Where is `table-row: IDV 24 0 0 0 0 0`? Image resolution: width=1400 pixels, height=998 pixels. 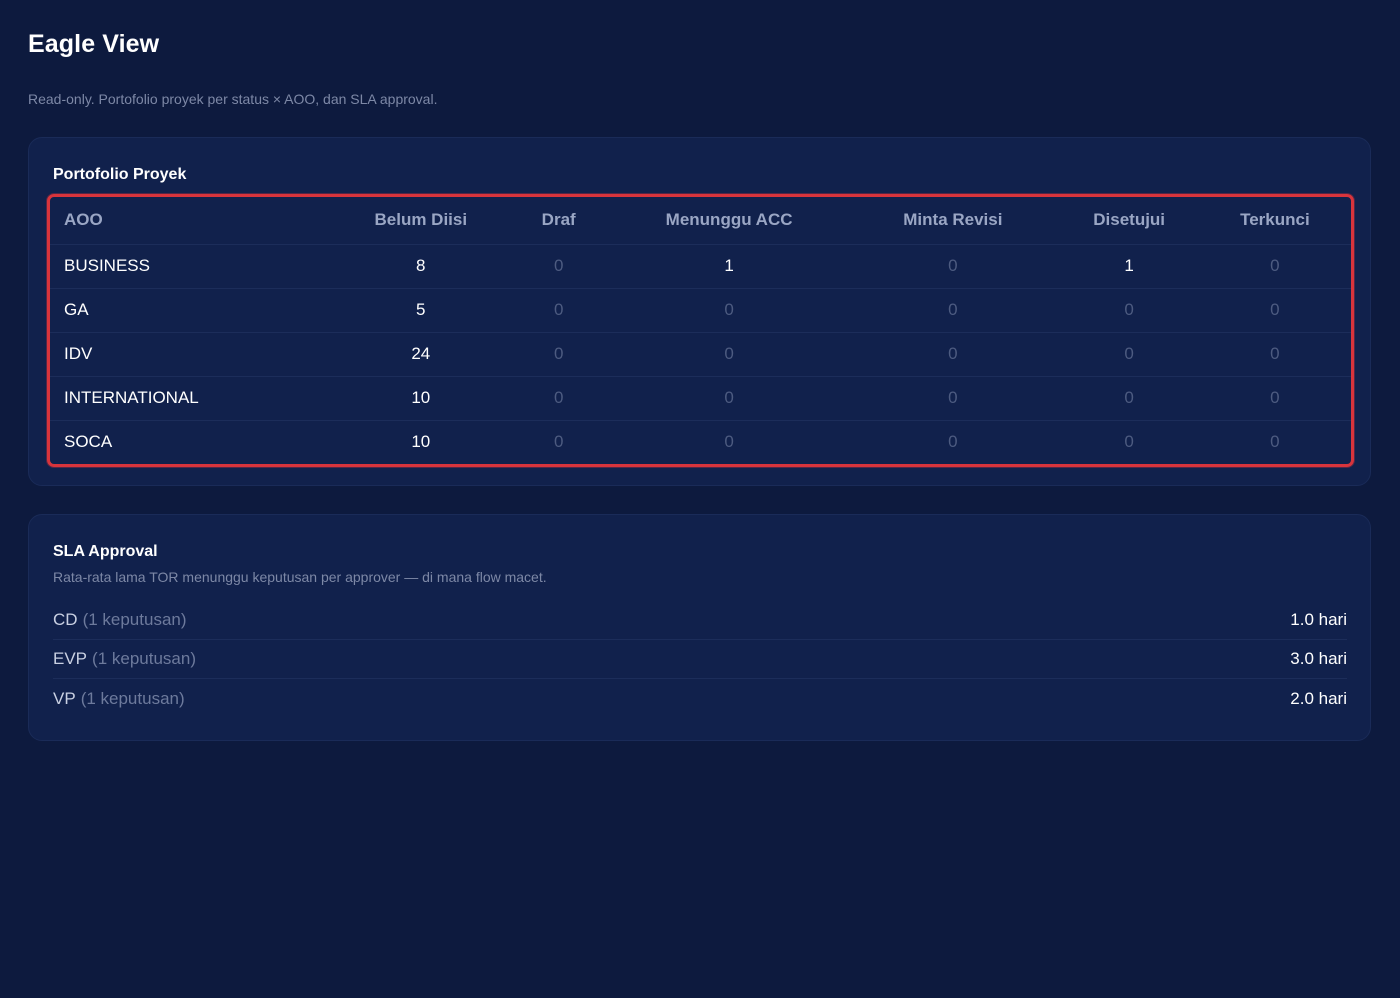 table-row: IDV 24 0 0 0 0 0 is located at coordinates (700, 354).